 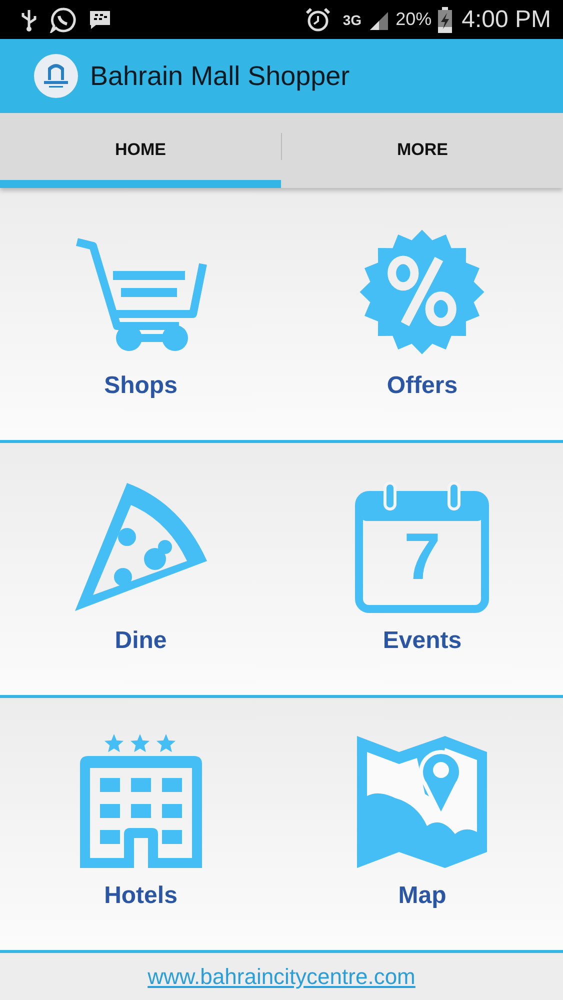 I want to click on menu-tile: Map, so click(x=422, y=824).